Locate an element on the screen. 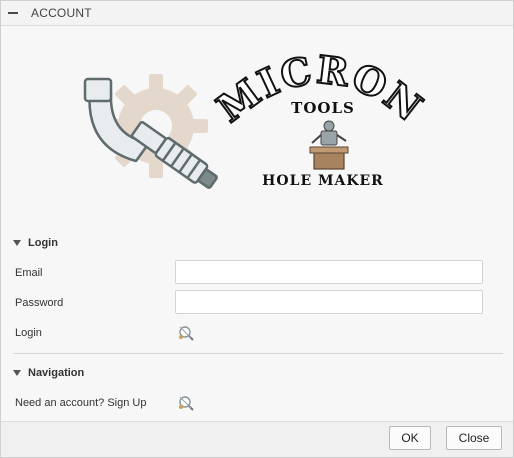  login-section-title: Login is located at coordinates (43, 243).